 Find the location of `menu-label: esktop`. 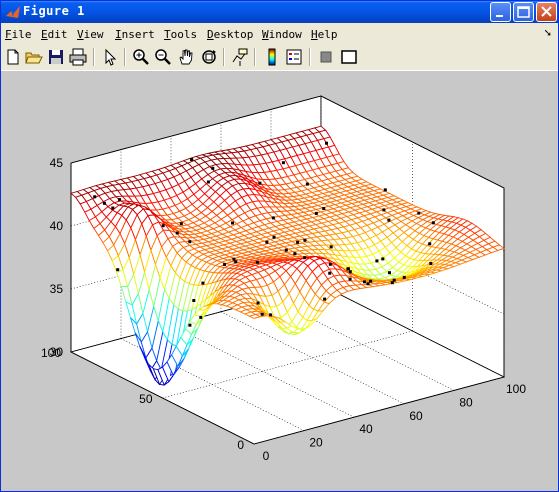

menu-label: esktop is located at coordinates (233, 34).